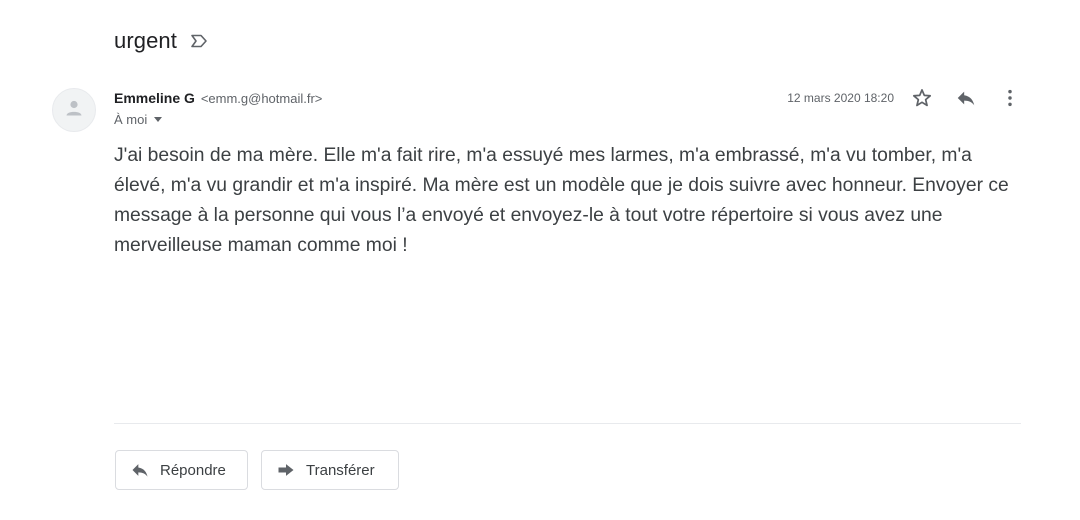 The image size is (1080, 520). Describe the element at coordinates (158, 119) in the screenshot. I see `caret-down-icon` at that location.